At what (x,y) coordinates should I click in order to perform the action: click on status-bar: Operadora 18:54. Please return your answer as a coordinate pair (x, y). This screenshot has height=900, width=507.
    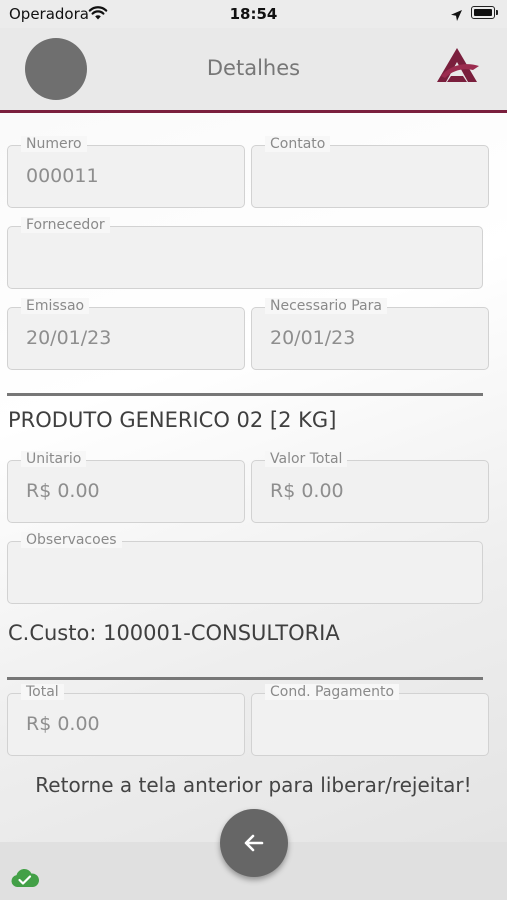
    Looking at the image, I should click on (253, 14).